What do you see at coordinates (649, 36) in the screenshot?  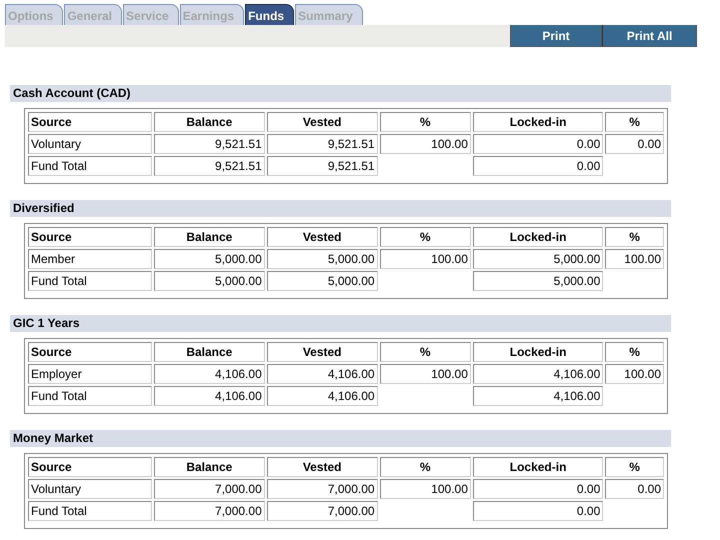 I see `print-button: Print All` at bounding box center [649, 36].